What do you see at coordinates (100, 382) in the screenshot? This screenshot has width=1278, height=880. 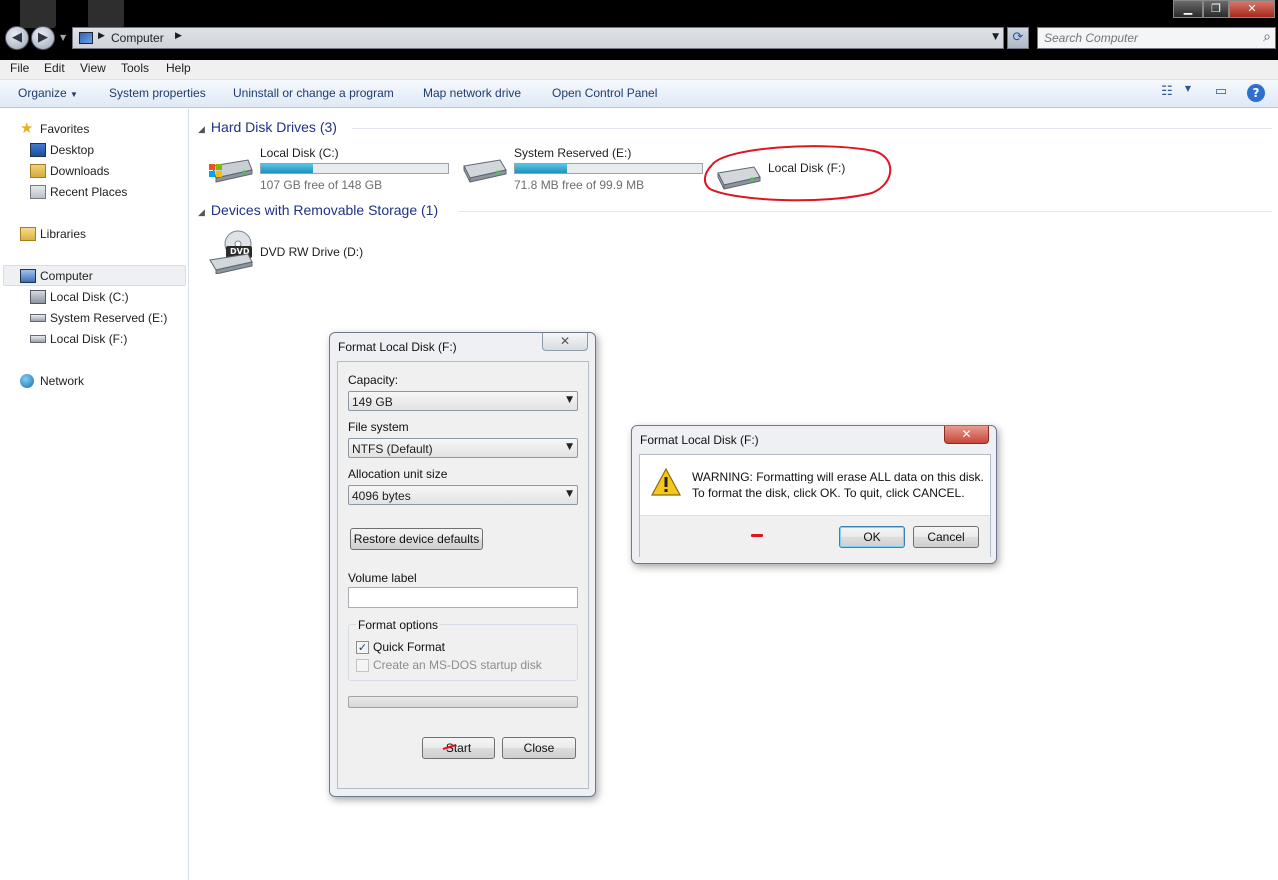 I see `nav-item-network: Network` at bounding box center [100, 382].